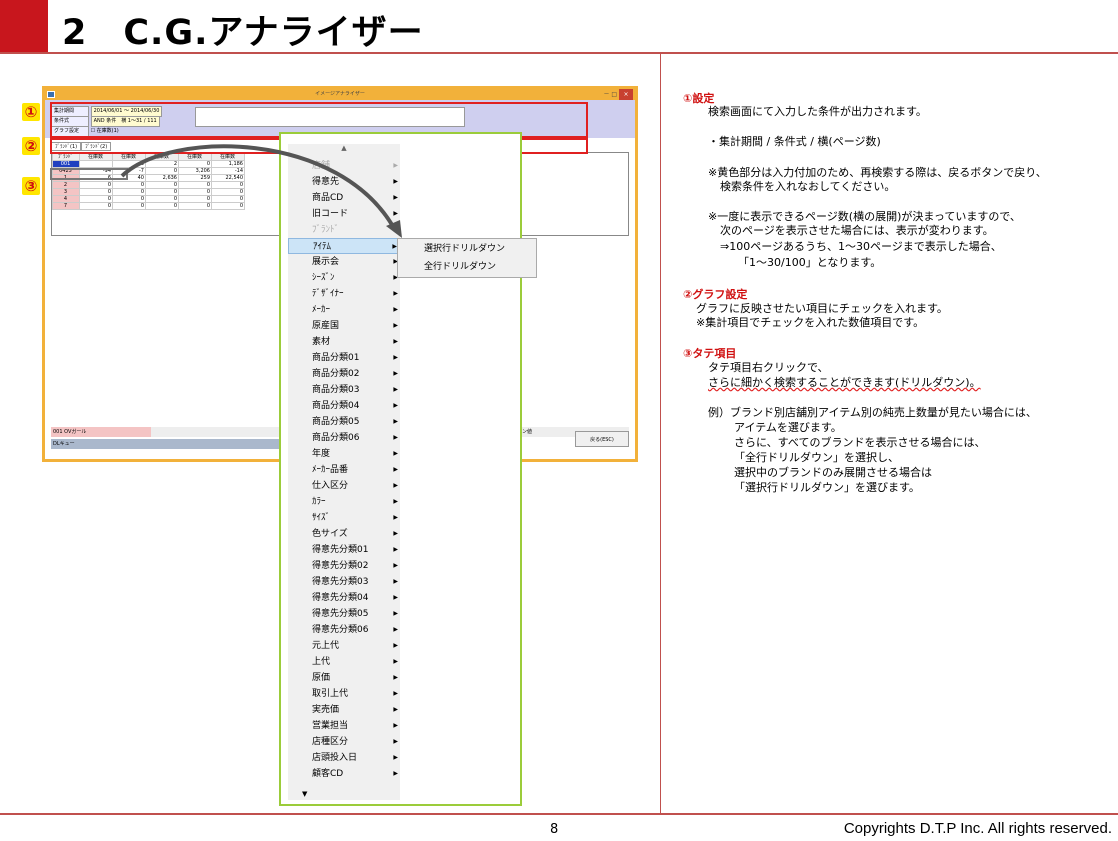 The height and width of the screenshot is (841, 1118). I want to click on page-number: 8, so click(554, 829).